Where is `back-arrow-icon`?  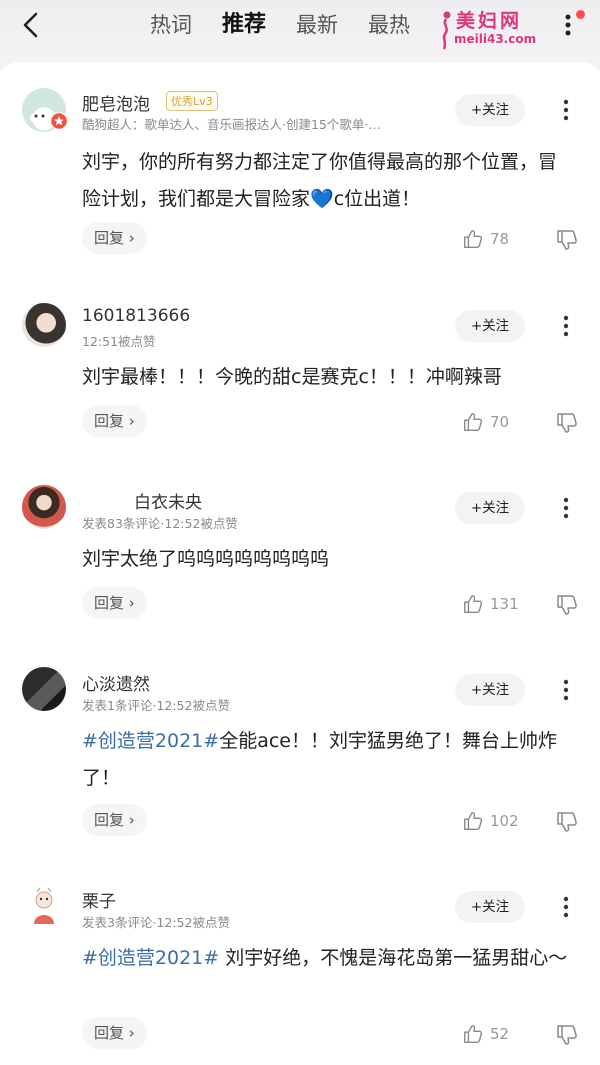
back-arrow-icon is located at coordinates (32, 25).